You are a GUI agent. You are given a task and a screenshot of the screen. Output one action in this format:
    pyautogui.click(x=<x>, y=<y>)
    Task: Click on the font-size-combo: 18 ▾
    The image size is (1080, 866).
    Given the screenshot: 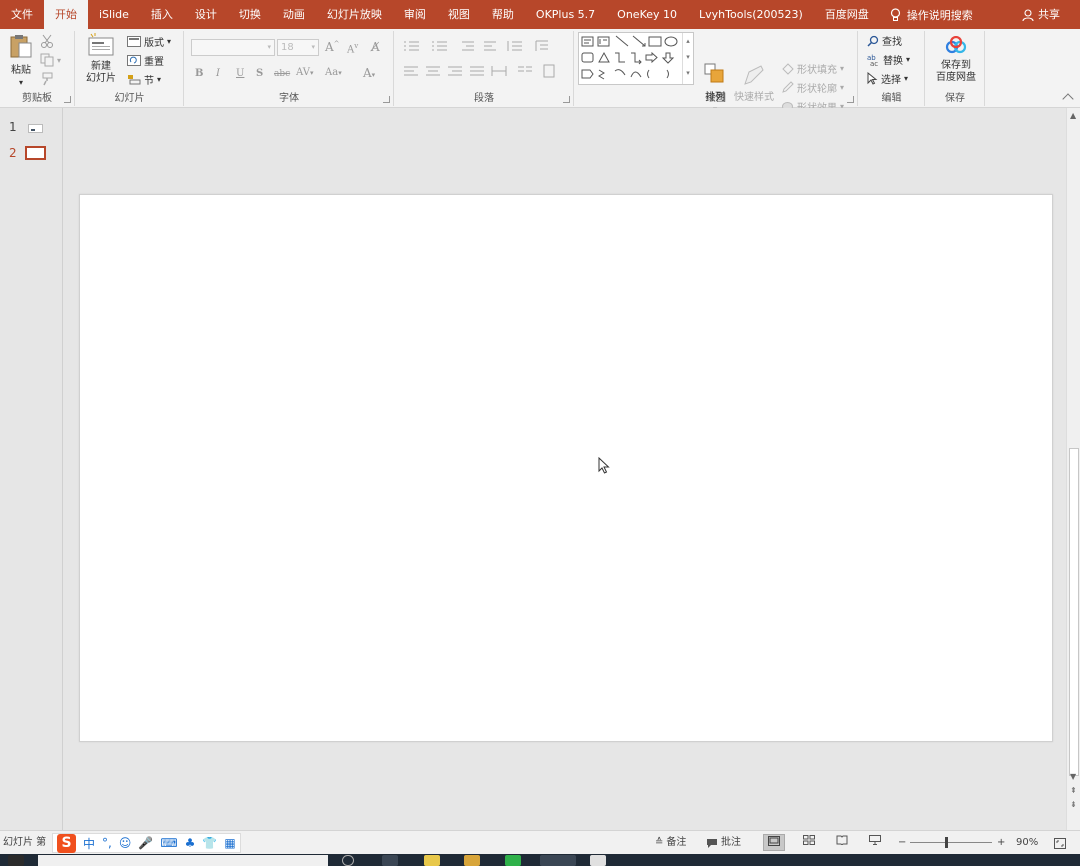 What is the action you would take?
    pyautogui.click(x=298, y=47)
    